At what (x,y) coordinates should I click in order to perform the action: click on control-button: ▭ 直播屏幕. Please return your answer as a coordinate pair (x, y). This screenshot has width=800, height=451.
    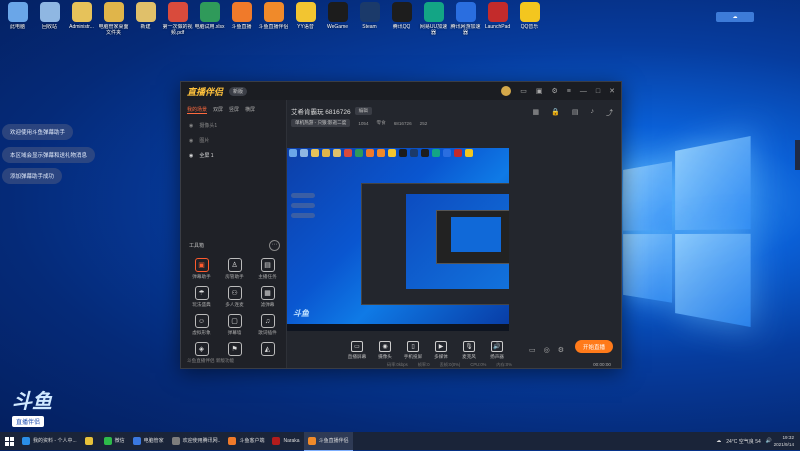
    Looking at the image, I should click on (357, 350).